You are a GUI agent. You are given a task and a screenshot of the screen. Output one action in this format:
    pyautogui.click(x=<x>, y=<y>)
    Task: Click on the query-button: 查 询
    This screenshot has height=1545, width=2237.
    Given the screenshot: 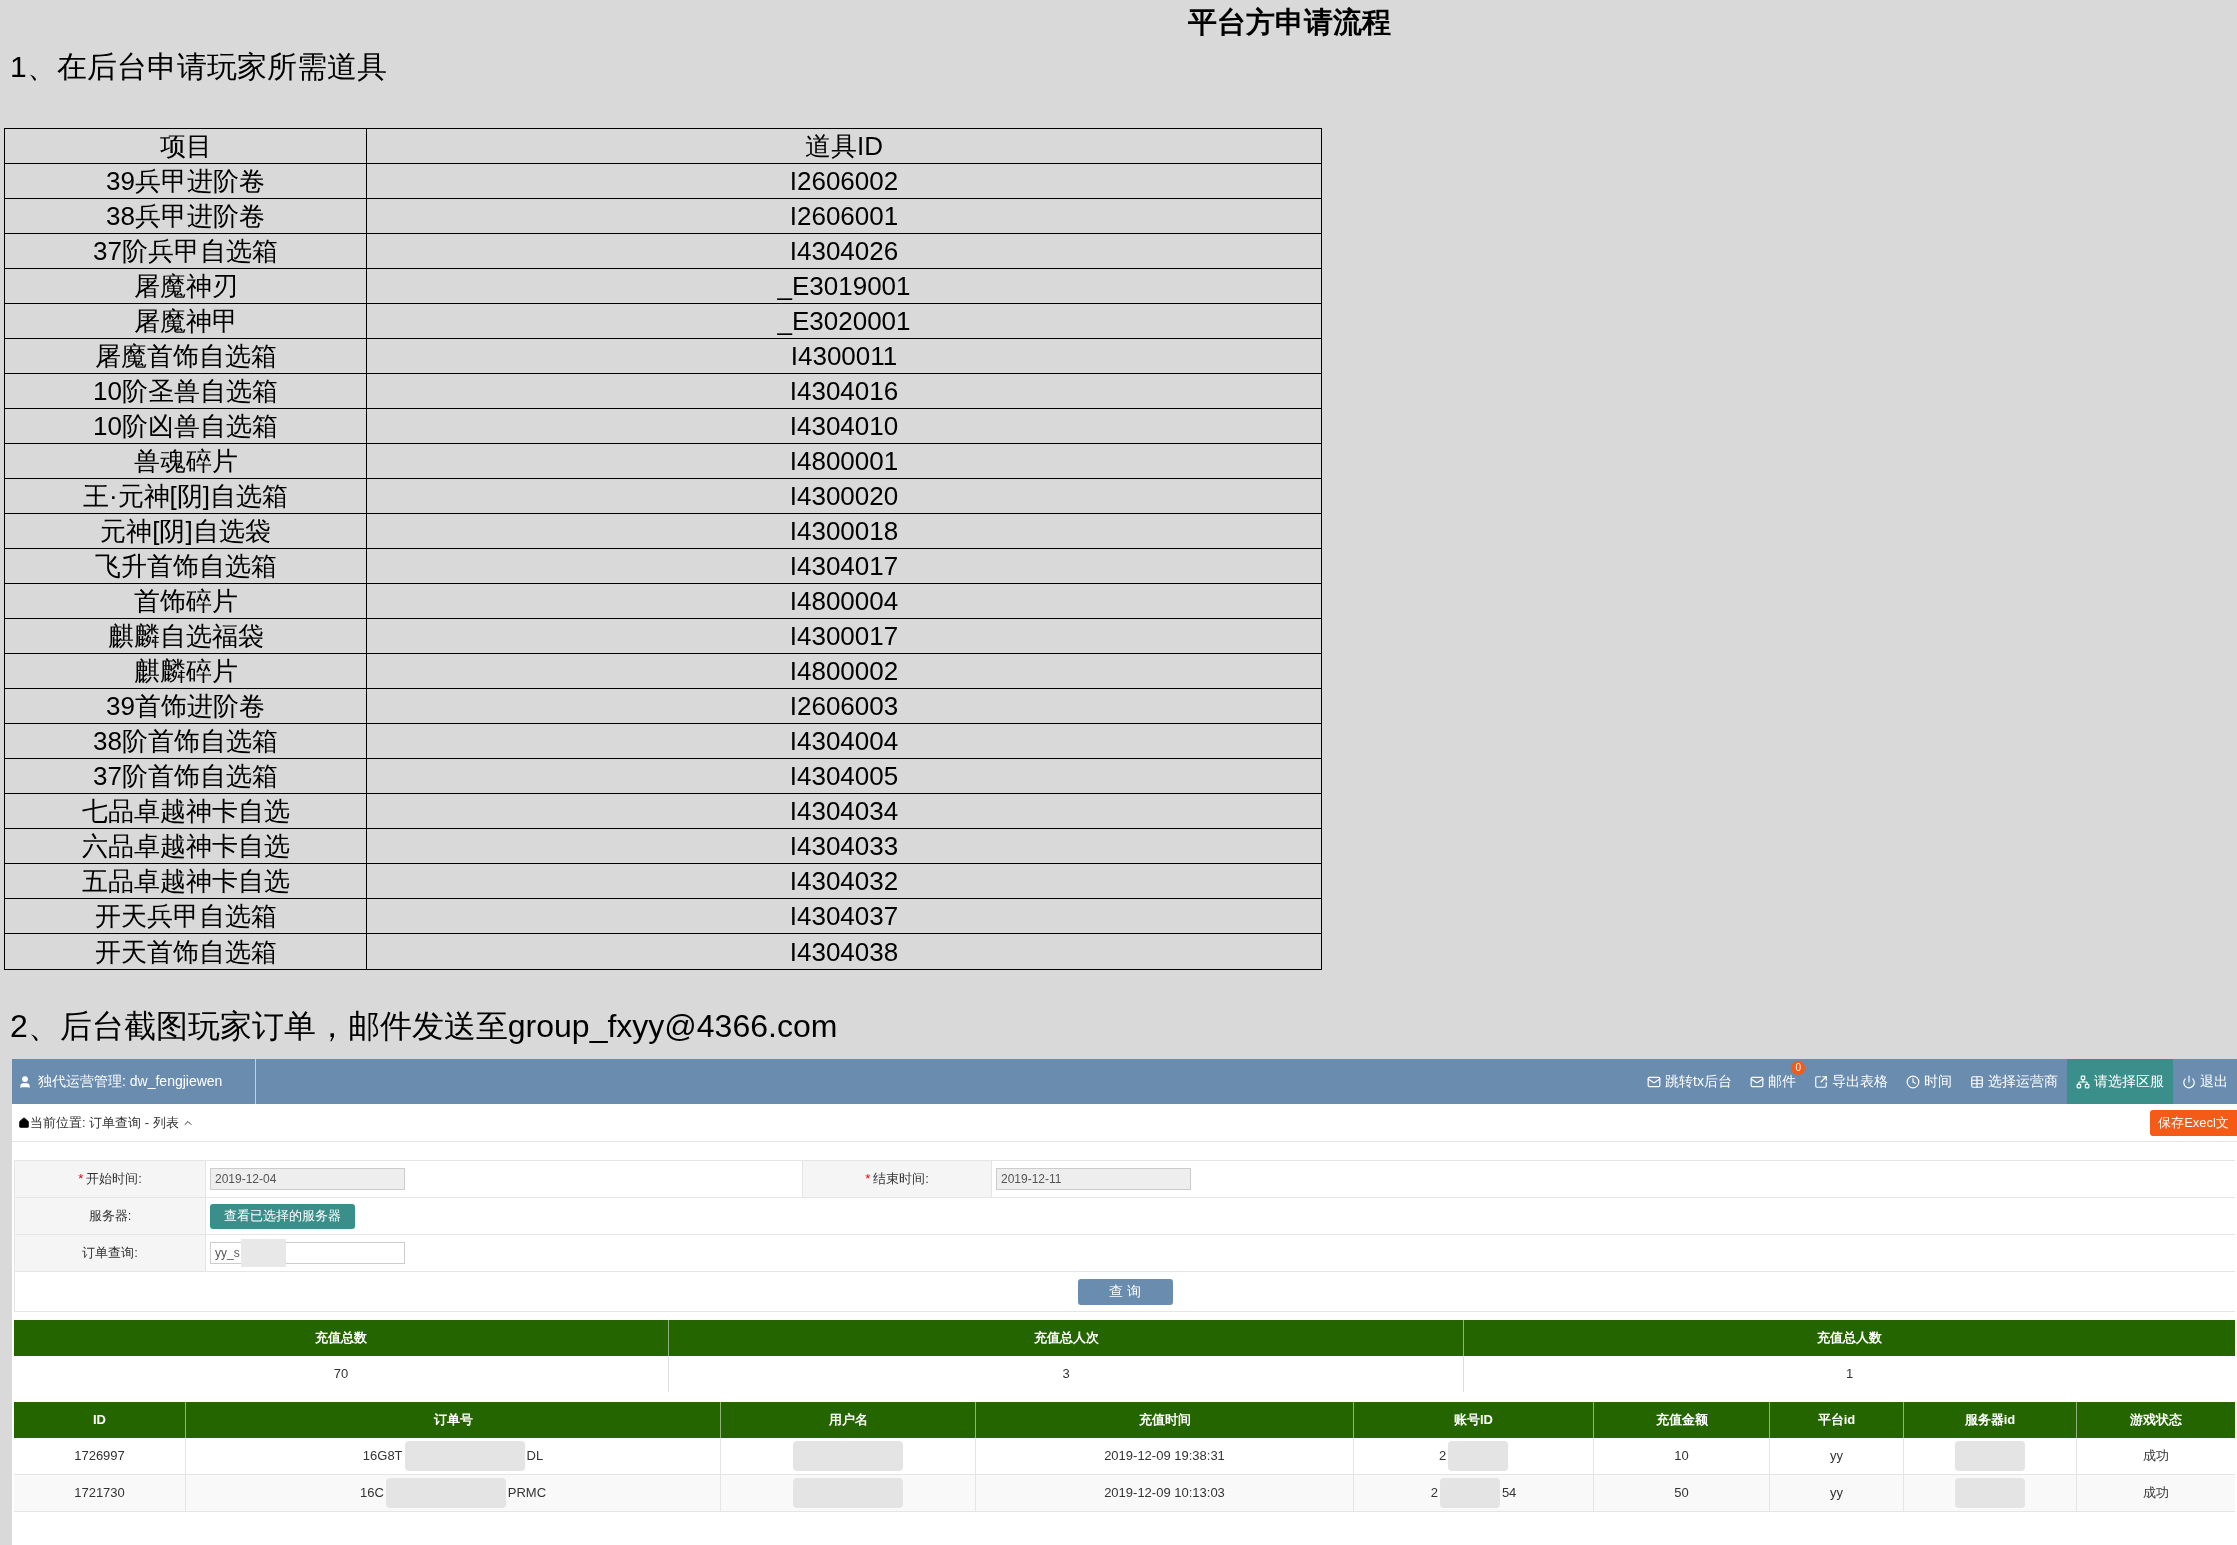 What is the action you would take?
    pyautogui.click(x=1125, y=1291)
    